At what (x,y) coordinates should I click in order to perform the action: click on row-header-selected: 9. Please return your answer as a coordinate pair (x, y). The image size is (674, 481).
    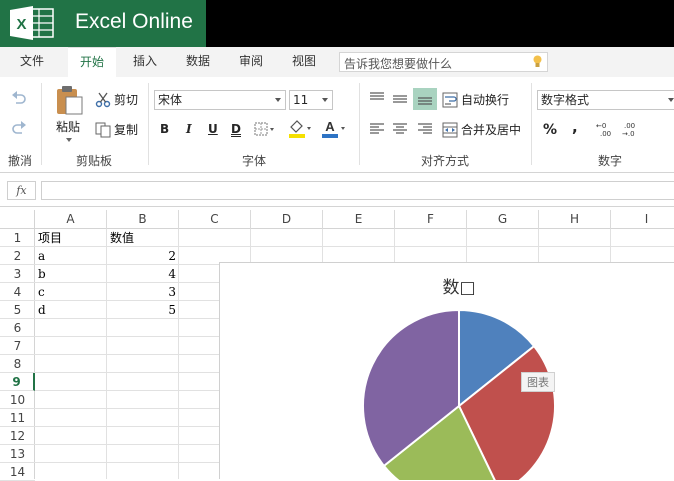
    Looking at the image, I should click on (17, 382).